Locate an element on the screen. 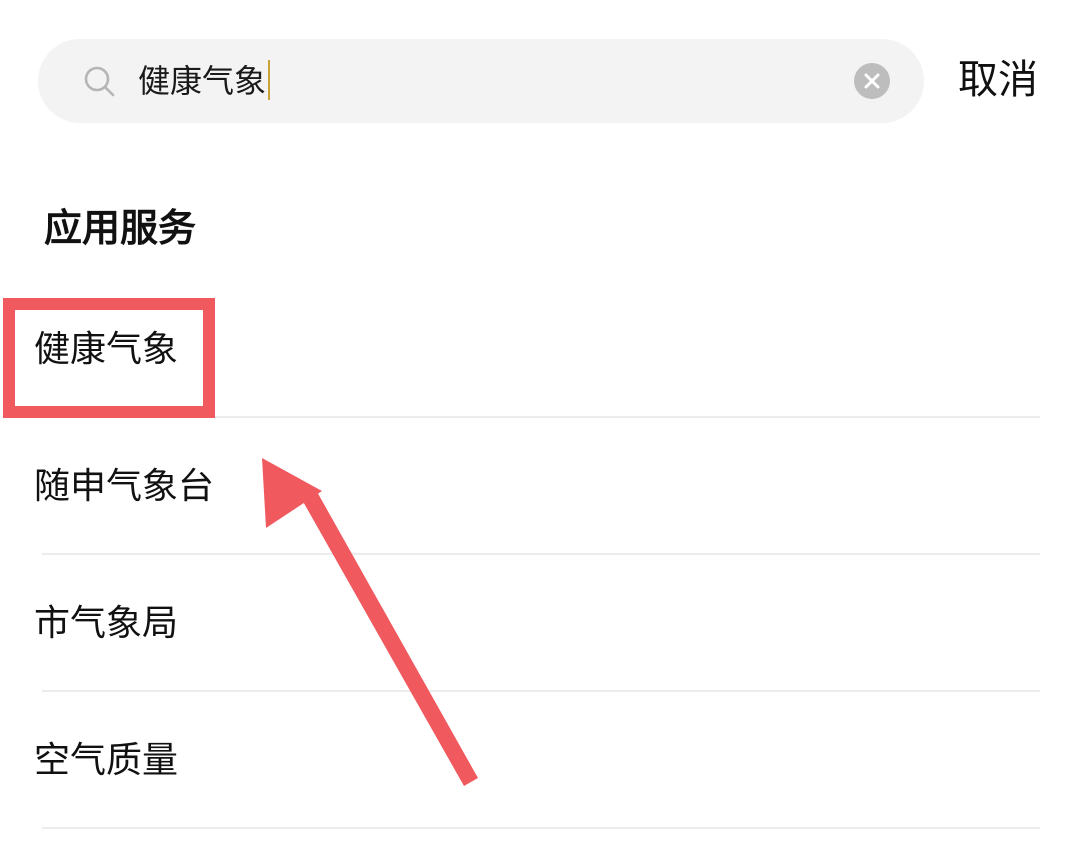 Image resolution: width=1080 pixels, height=858 pixels. result-item-label: 健康气象 is located at coordinates (106, 349).